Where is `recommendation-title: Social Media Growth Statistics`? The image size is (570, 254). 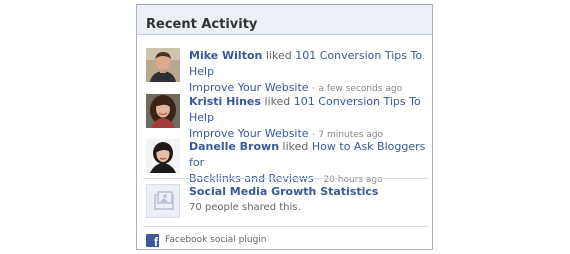
recommendation-title: Social Media Growth Statistics is located at coordinates (309, 192).